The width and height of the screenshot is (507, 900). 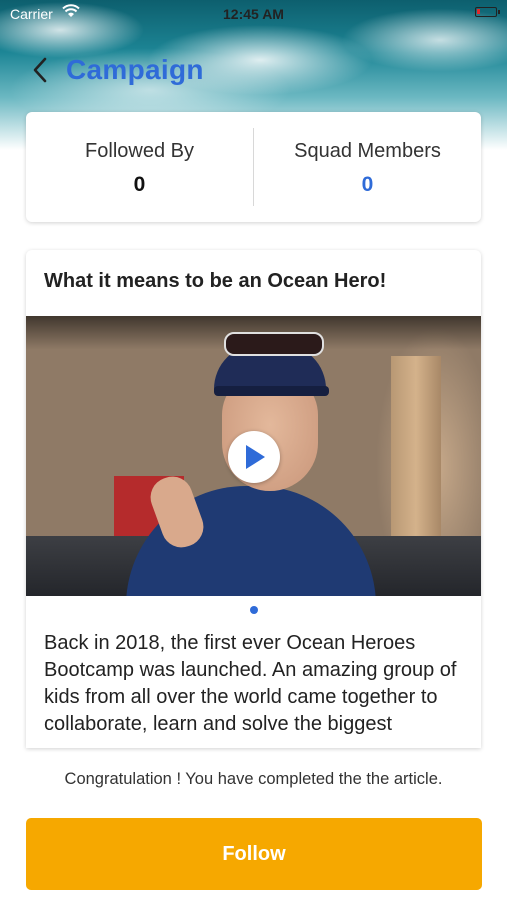 What do you see at coordinates (139, 151) in the screenshot?
I see `followed-by-label: Followed By` at bounding box center [139, 151].